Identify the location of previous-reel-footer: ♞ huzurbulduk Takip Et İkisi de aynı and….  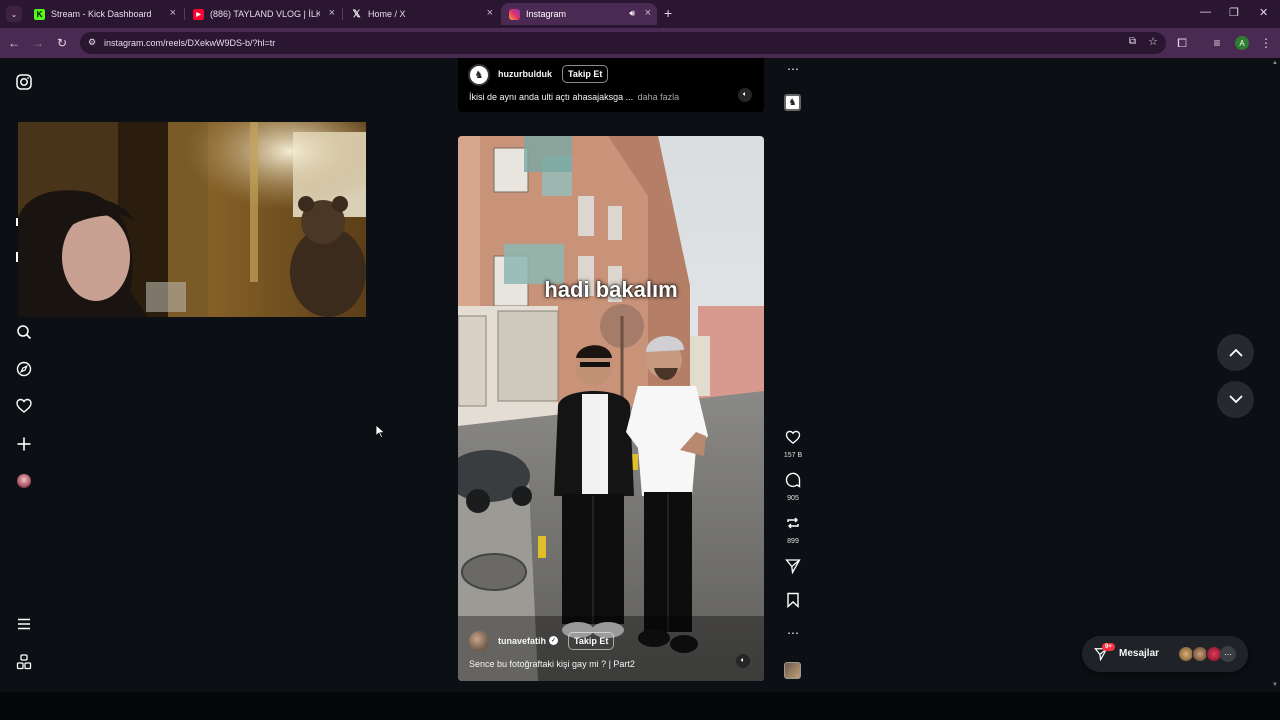
(611, 85).